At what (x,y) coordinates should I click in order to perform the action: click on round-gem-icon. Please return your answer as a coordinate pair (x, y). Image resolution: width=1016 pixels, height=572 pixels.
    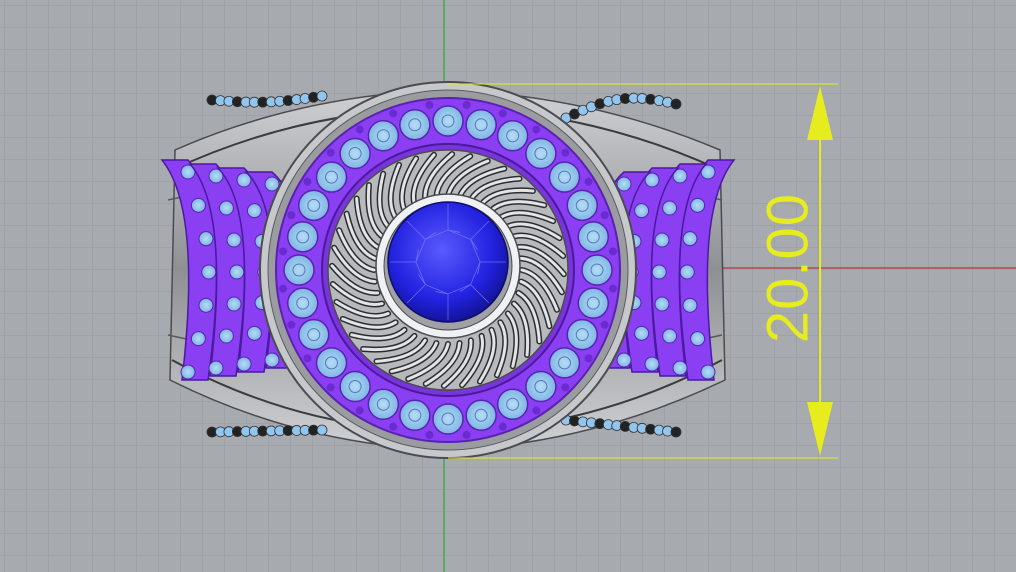
    Looking at the image, I should click on (448, 262).